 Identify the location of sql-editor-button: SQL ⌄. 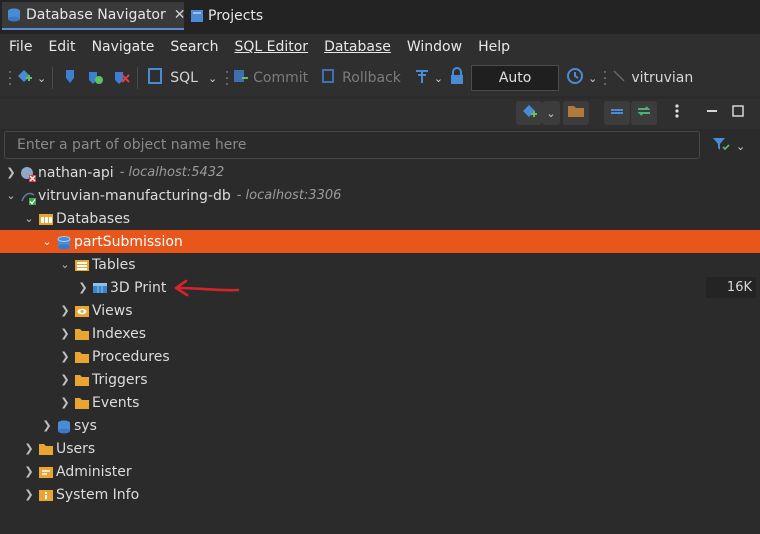
(181, 78).